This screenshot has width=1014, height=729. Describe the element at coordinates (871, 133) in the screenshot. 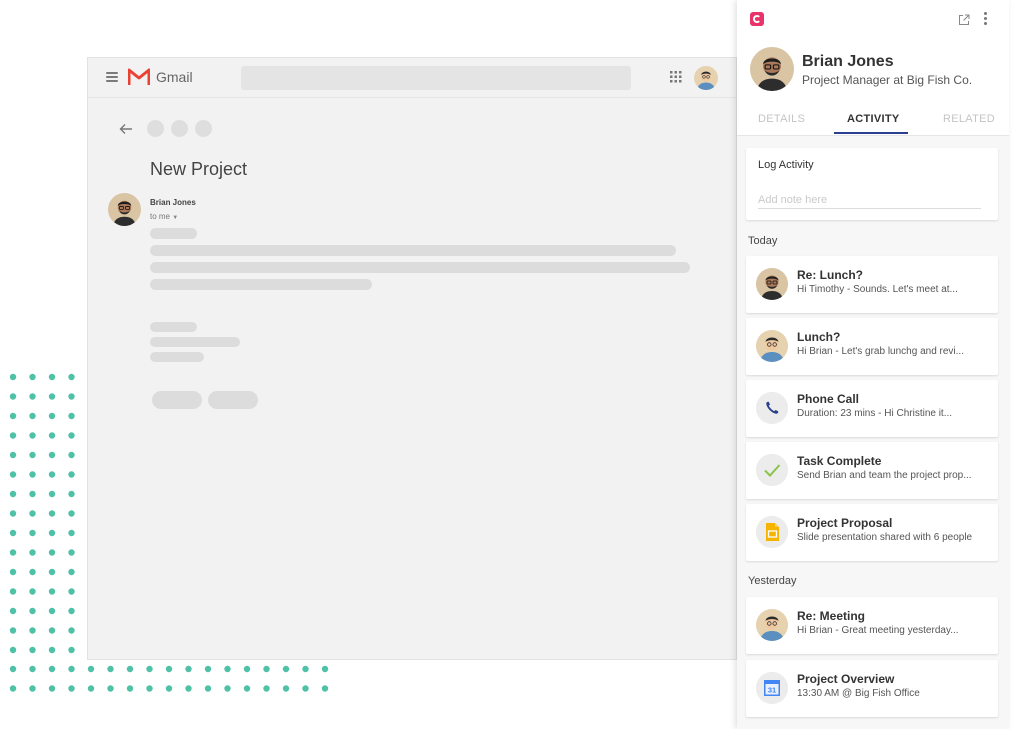

I see `active-tab-indicator` at that location.